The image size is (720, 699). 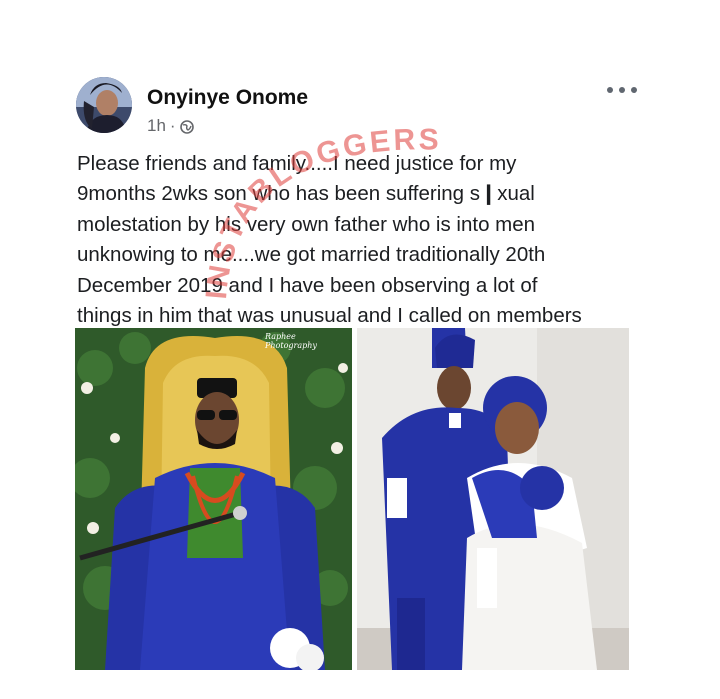 I want to click on author-name: Onyinye Onome, so click(x=227, y=98).